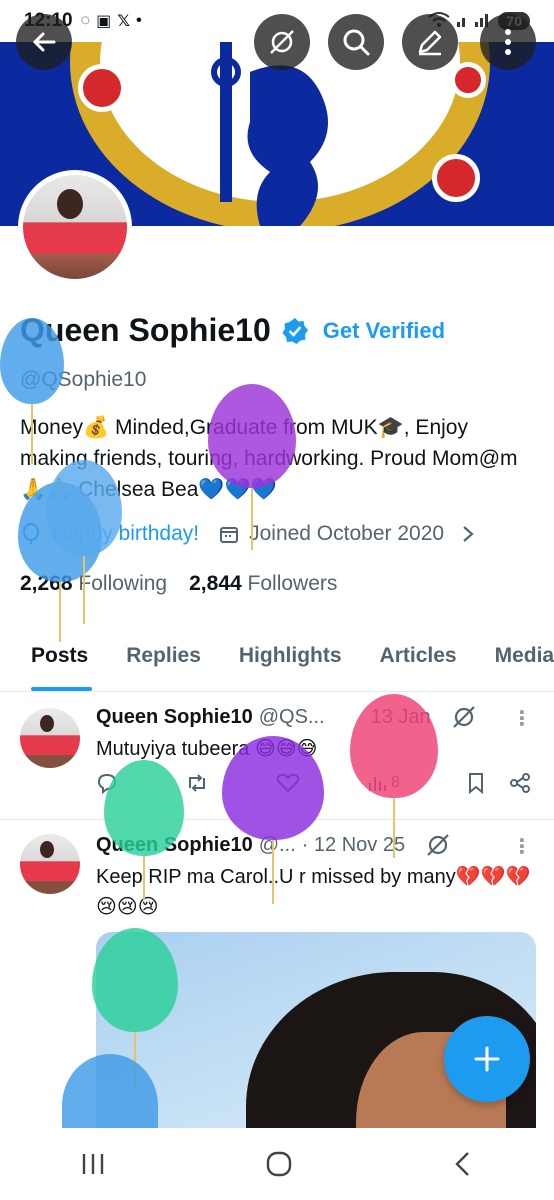  Describe the element at coordinates (463, 1164) in the screenshot. I see `back-nav-icon` at that location.